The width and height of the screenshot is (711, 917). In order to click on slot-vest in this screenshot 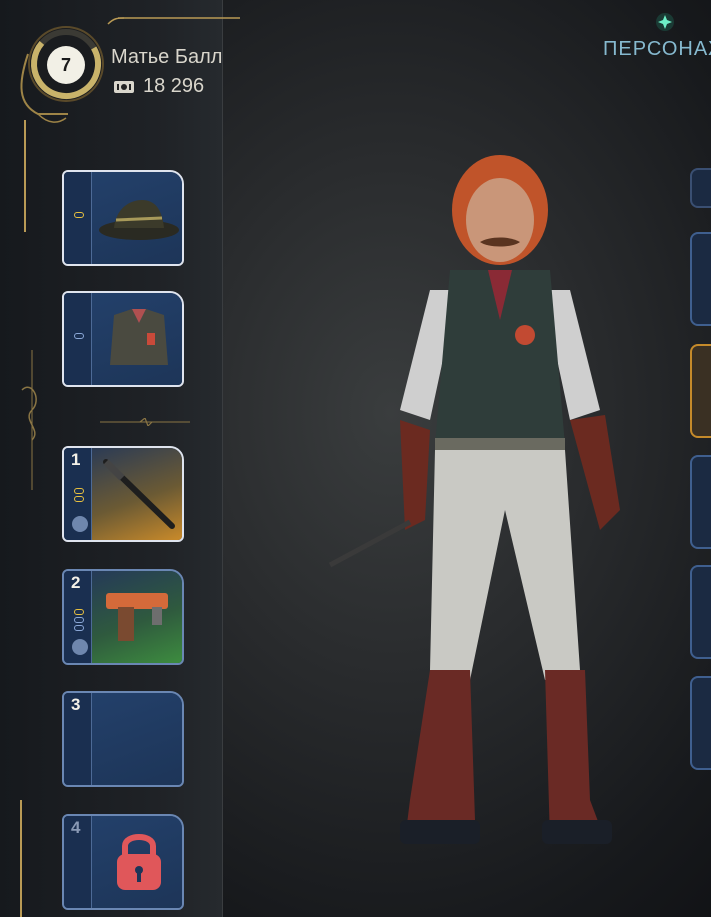, I will do `click(123, 339)`.